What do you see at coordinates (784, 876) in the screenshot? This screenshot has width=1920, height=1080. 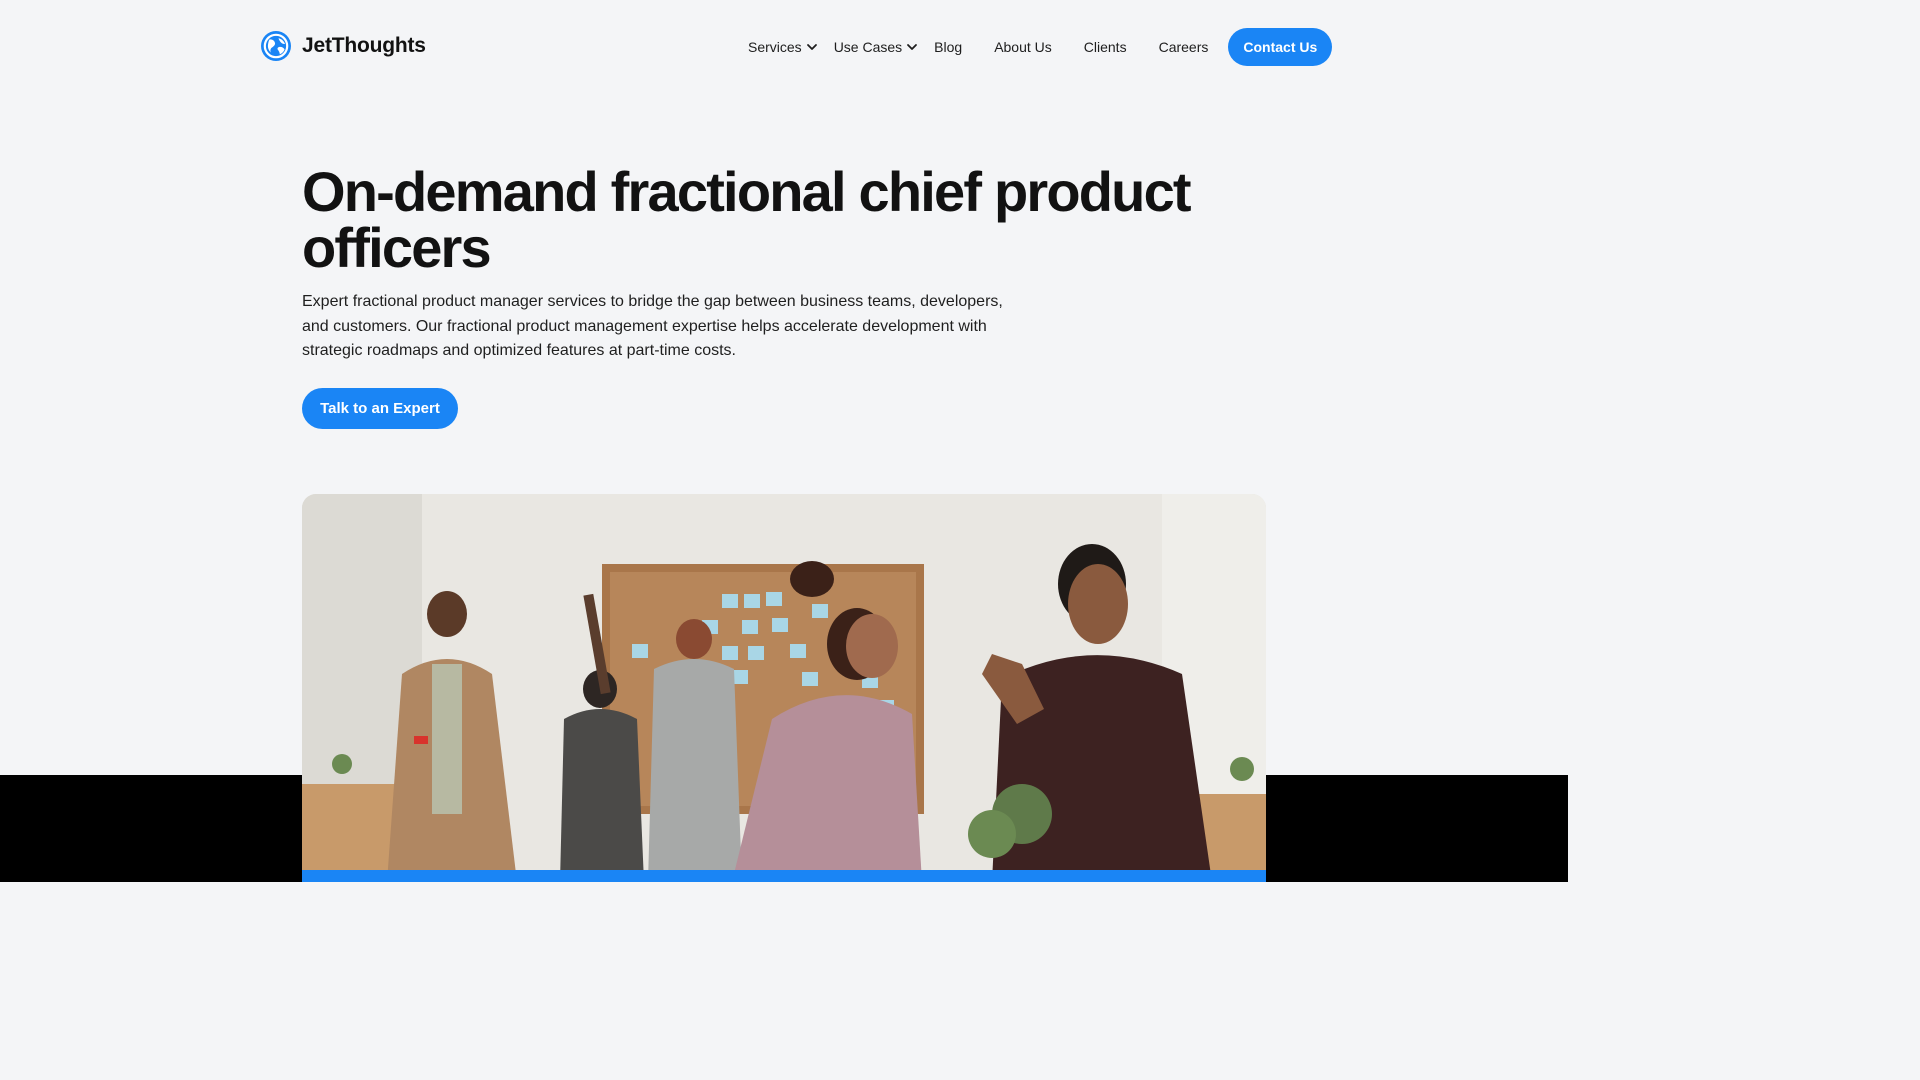 I see `hero-image-accent-bar` at bounding box center [784, 876].